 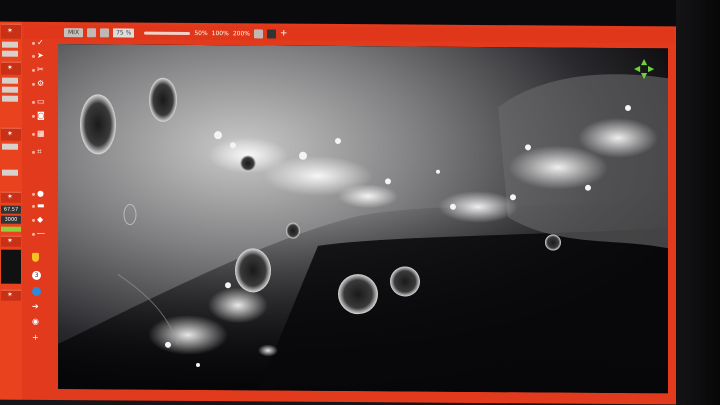 I want to click on panel-section-4: ✶, so click(x=11, y=197).